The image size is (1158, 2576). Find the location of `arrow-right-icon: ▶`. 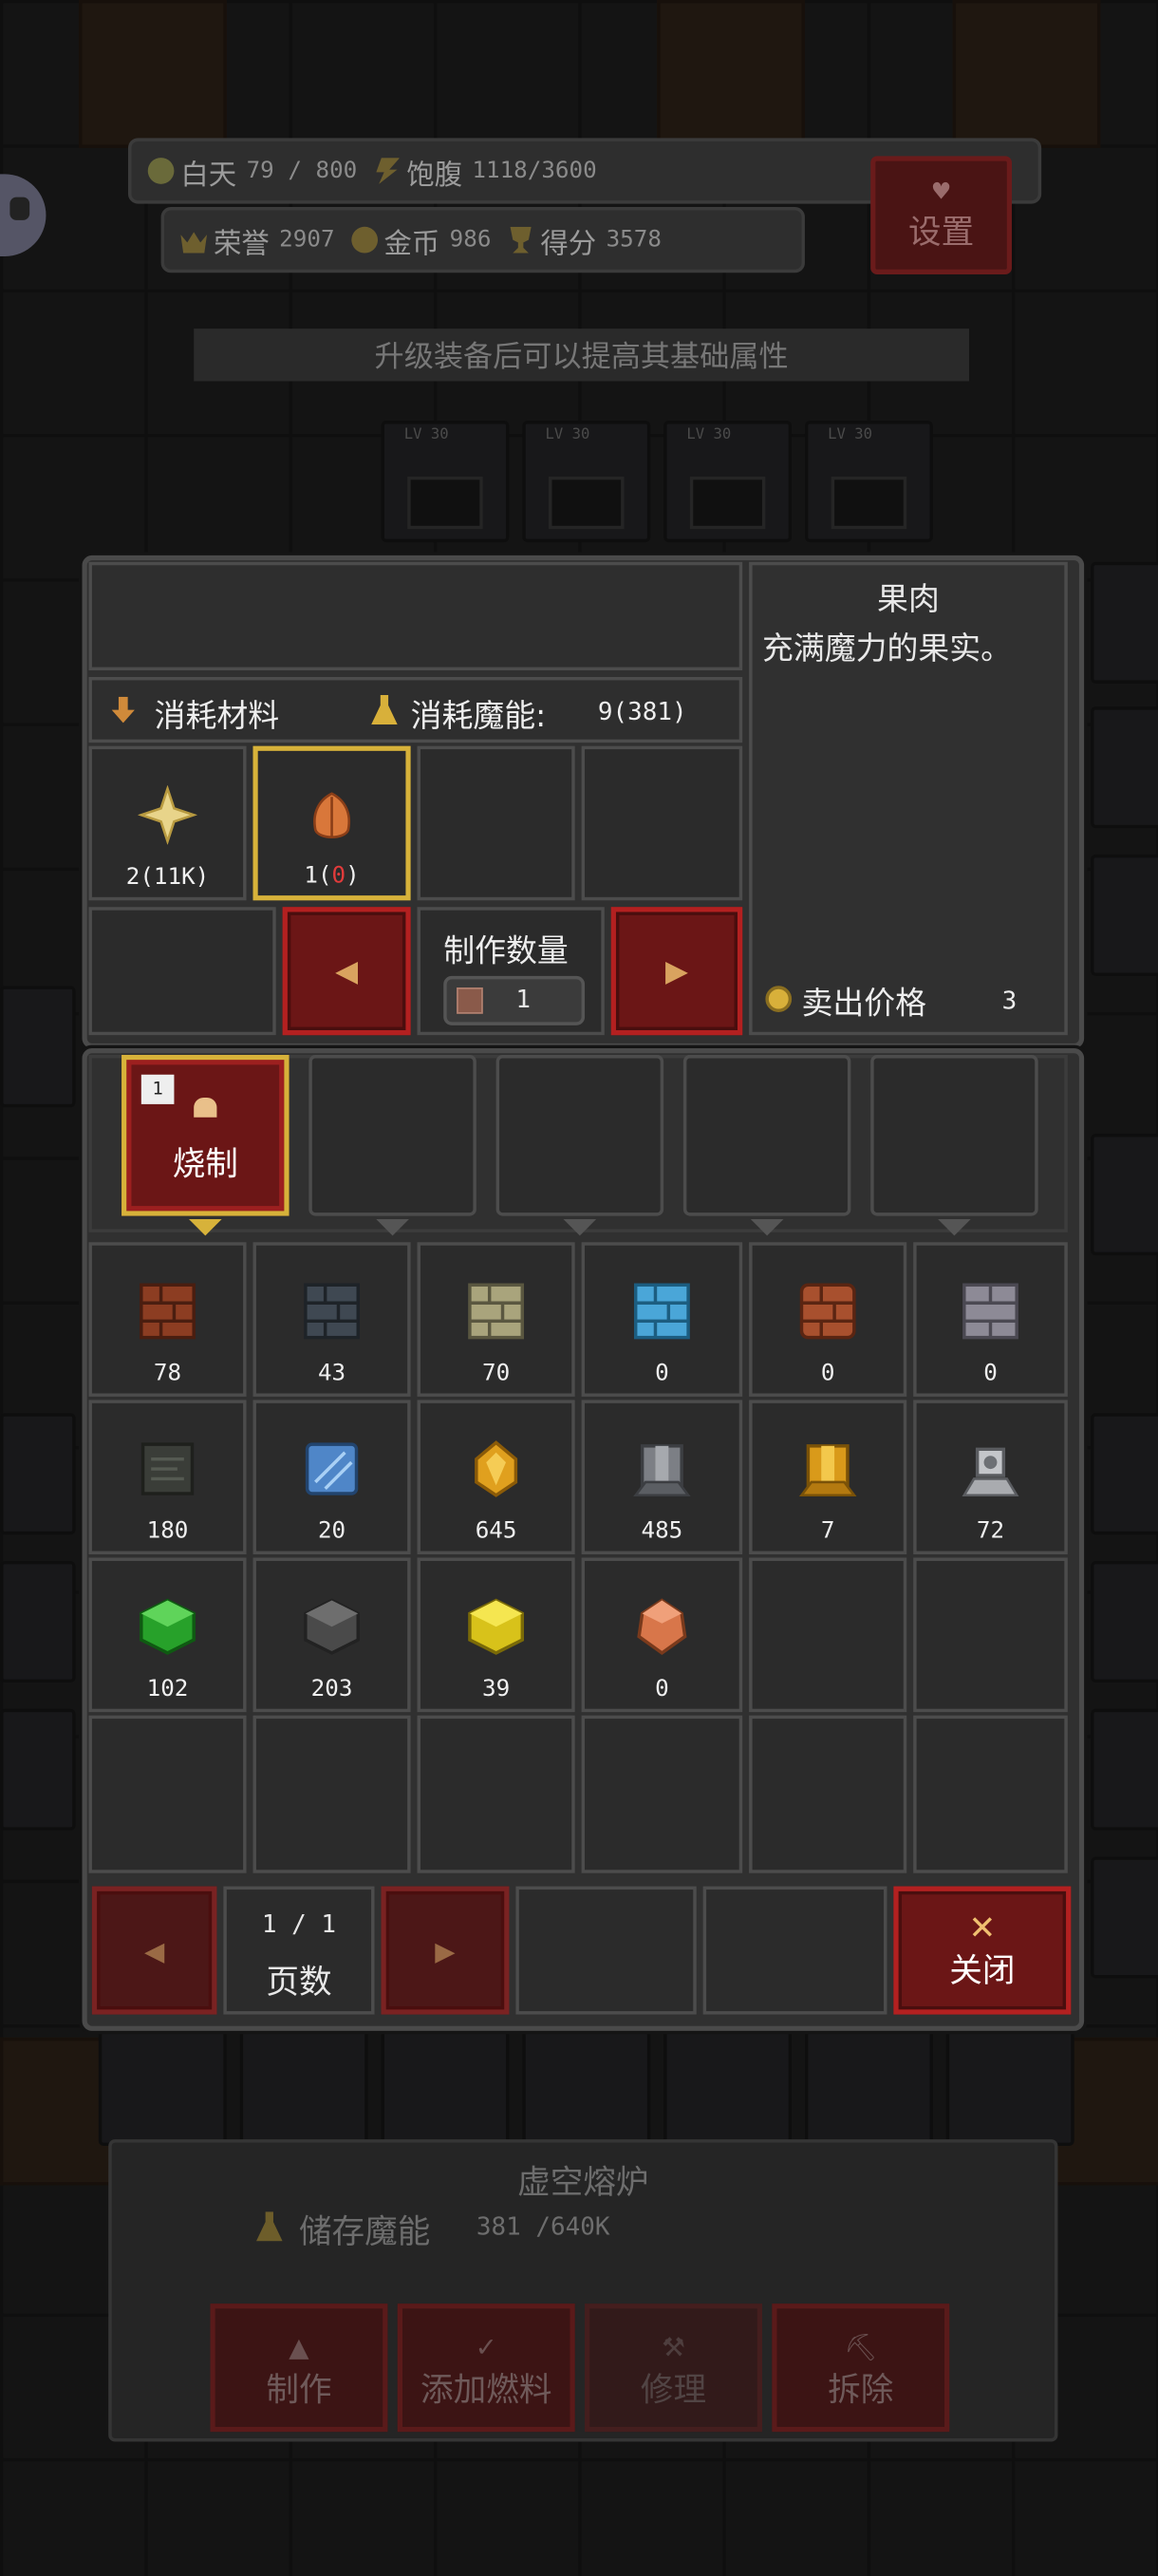

arrow-right-icon: ▶ is located at coordinates (445, 1950).